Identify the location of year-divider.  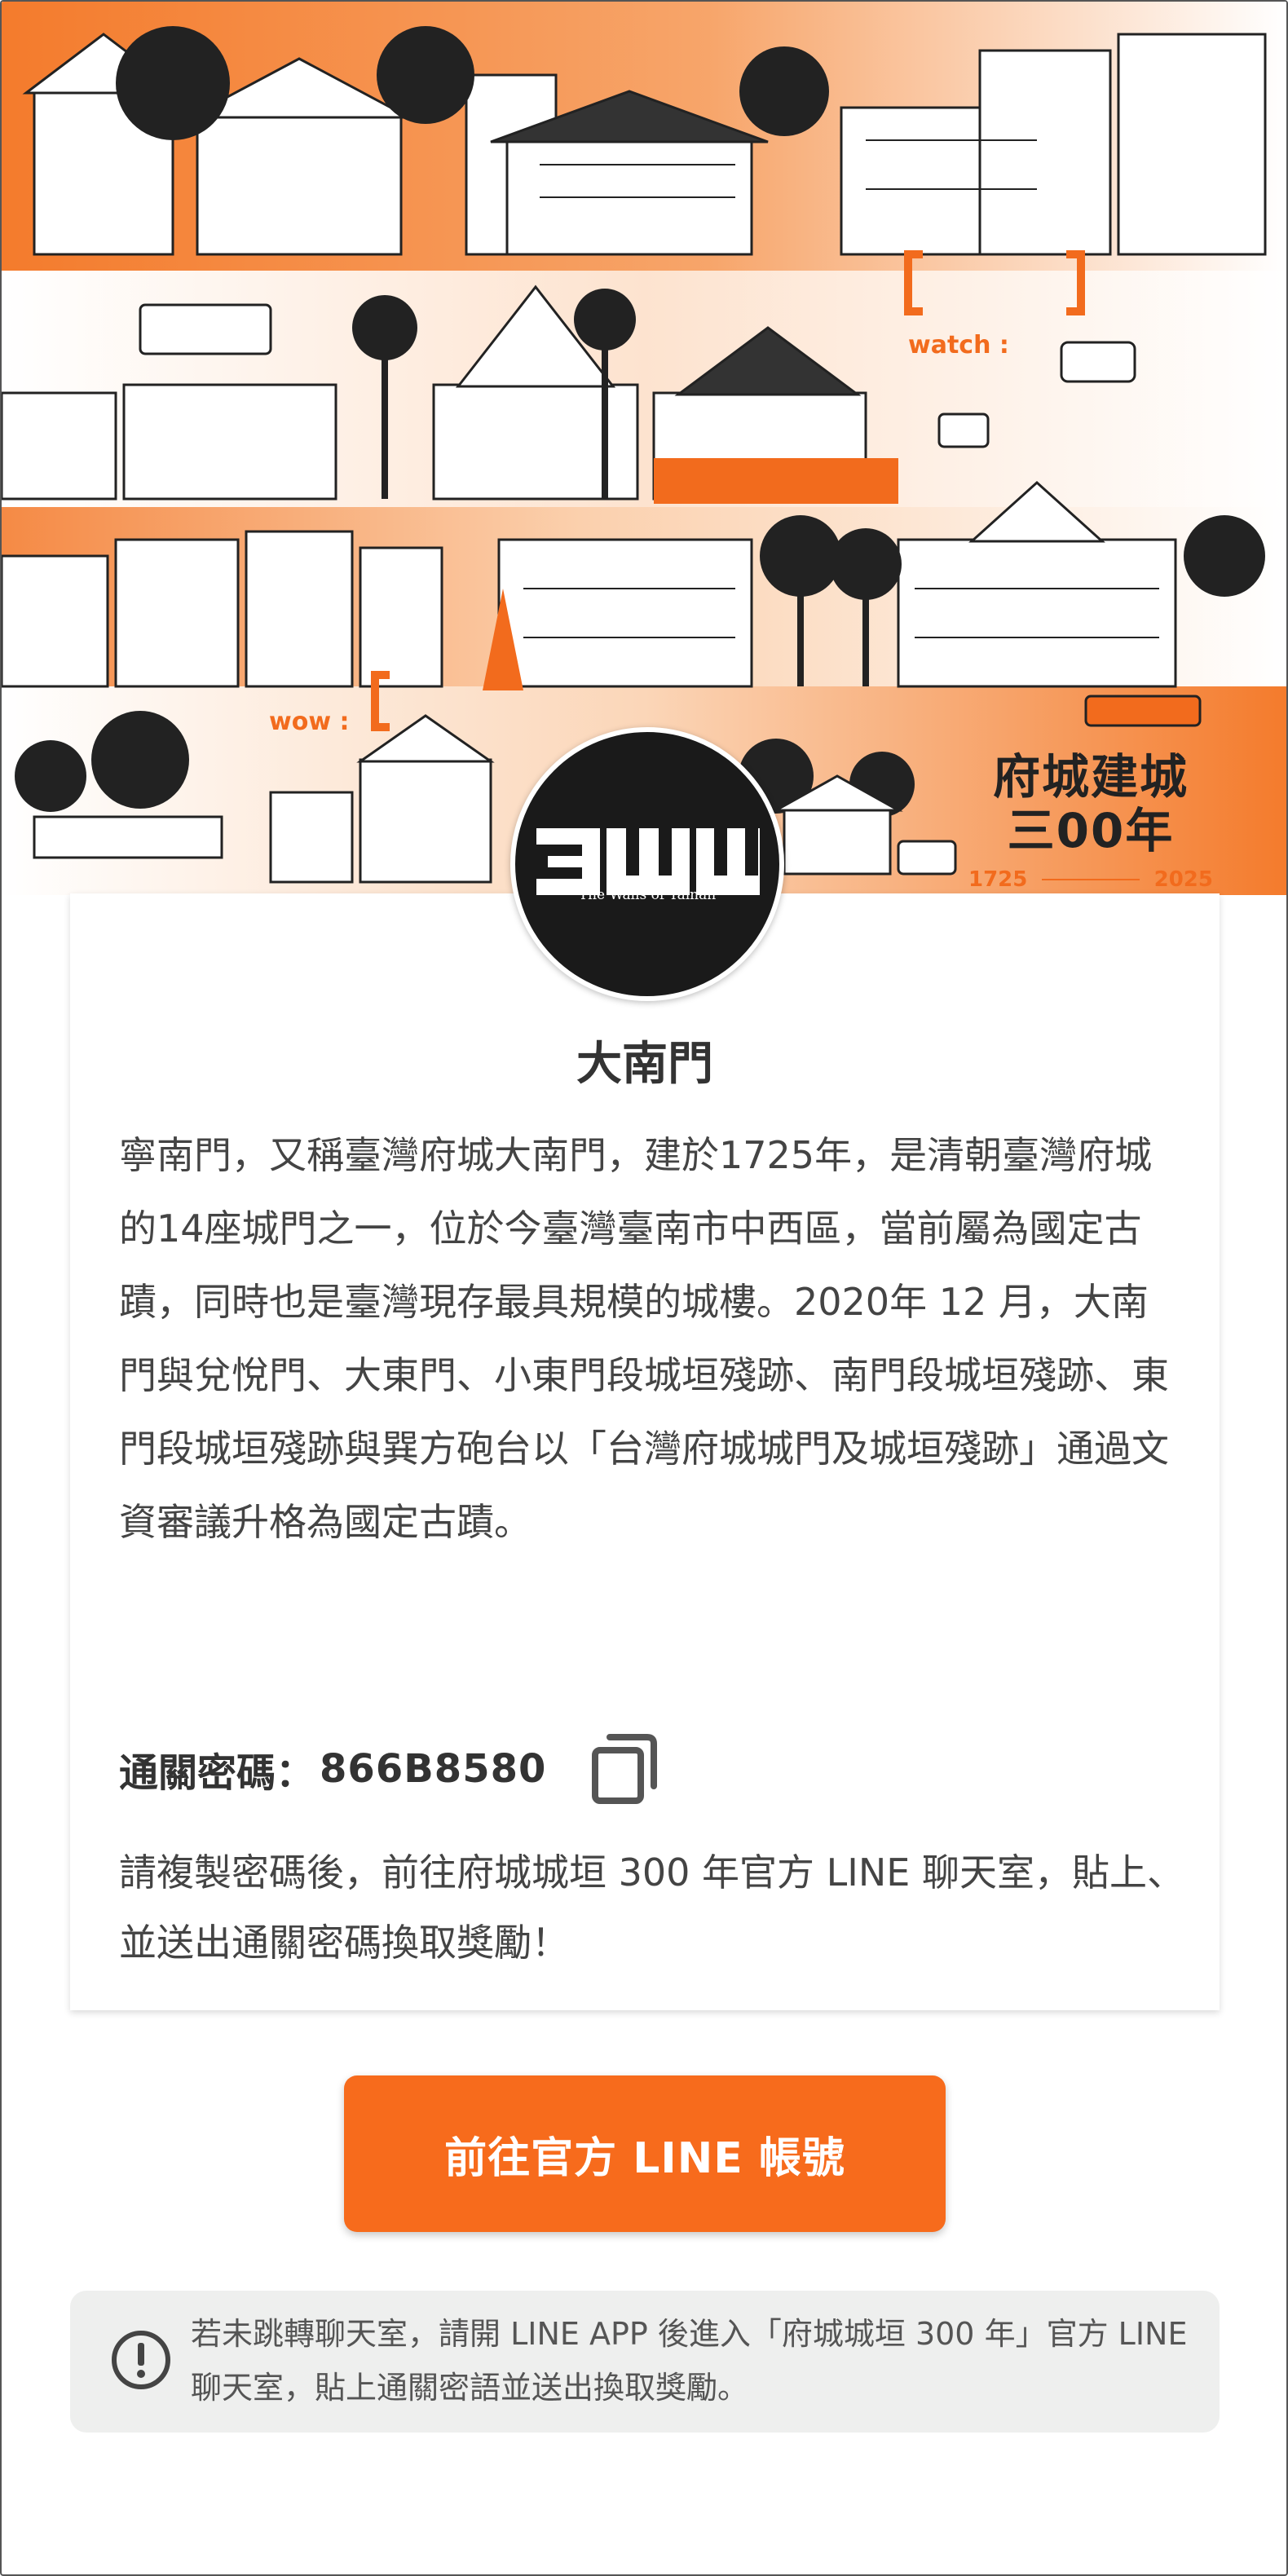
(1091, 879).